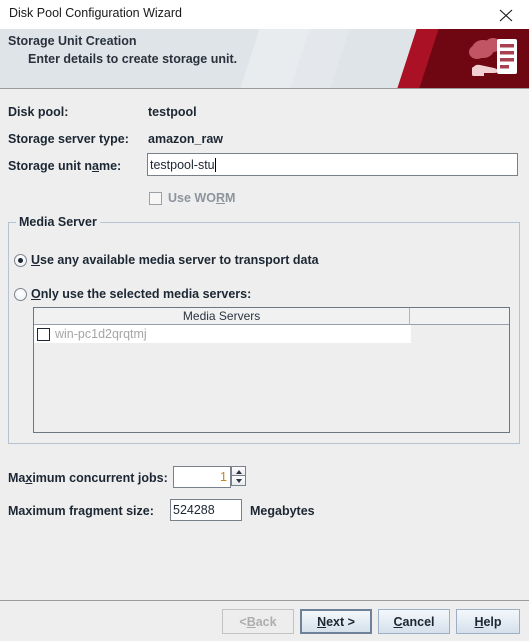 The height and width of the screenshot is (641, 529). Describe the element at coordinates (264, 15) in the screenshot. I see `title-bar: Disk Pool Configuration Wizard` at that location.